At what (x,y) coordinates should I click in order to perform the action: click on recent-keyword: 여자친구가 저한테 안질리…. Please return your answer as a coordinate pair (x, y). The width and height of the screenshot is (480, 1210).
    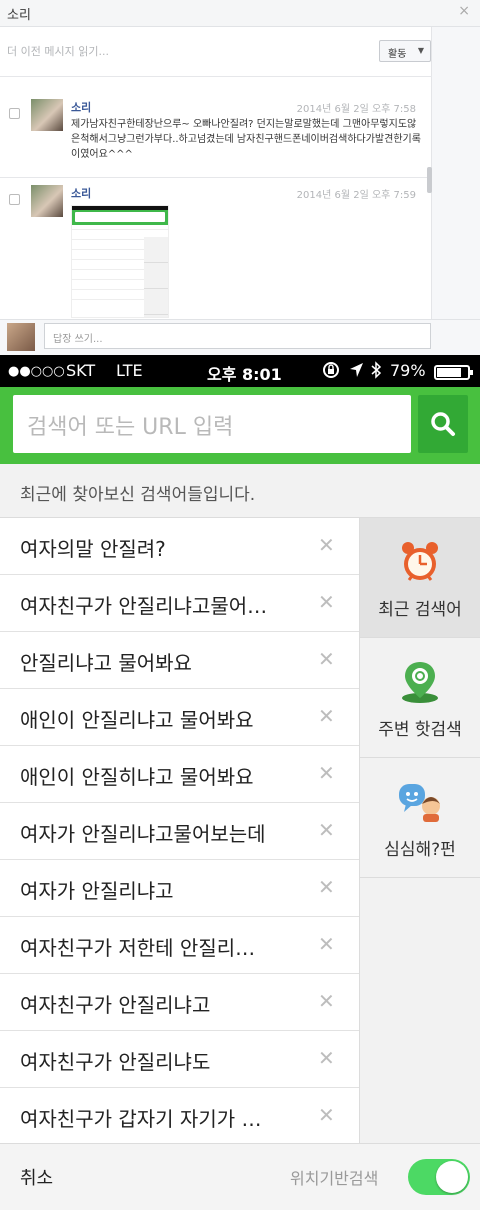
    Looking at the image, I should click on (138, 948).